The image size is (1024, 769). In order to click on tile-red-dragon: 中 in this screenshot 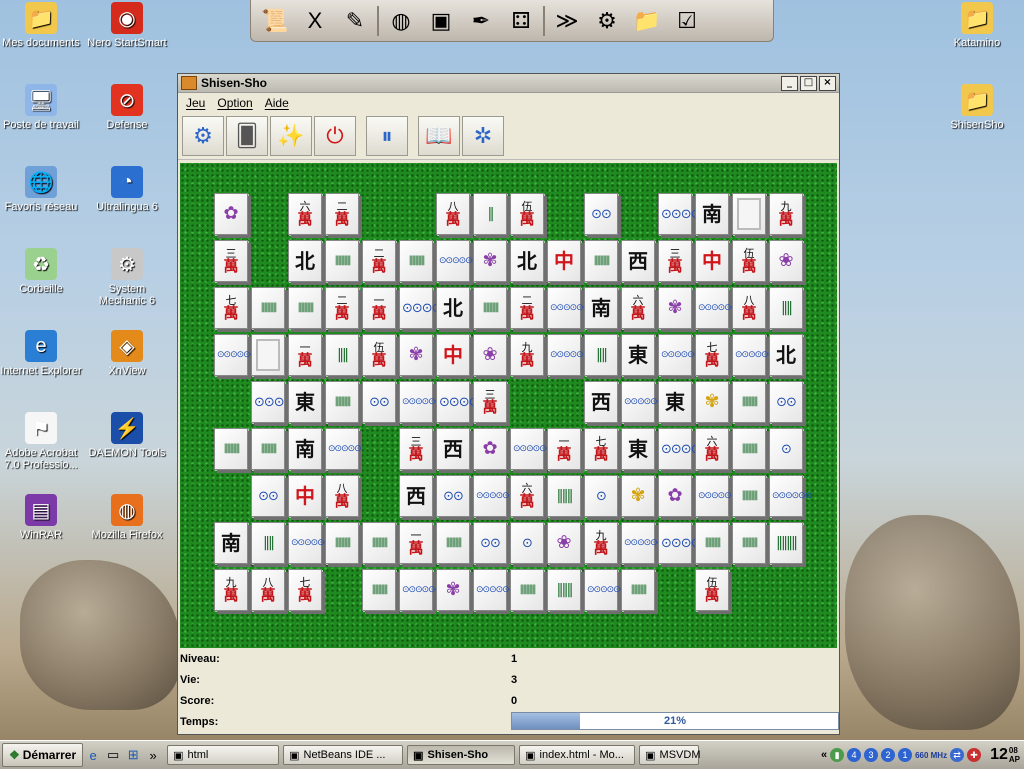, I will do `click(712, 261)`.